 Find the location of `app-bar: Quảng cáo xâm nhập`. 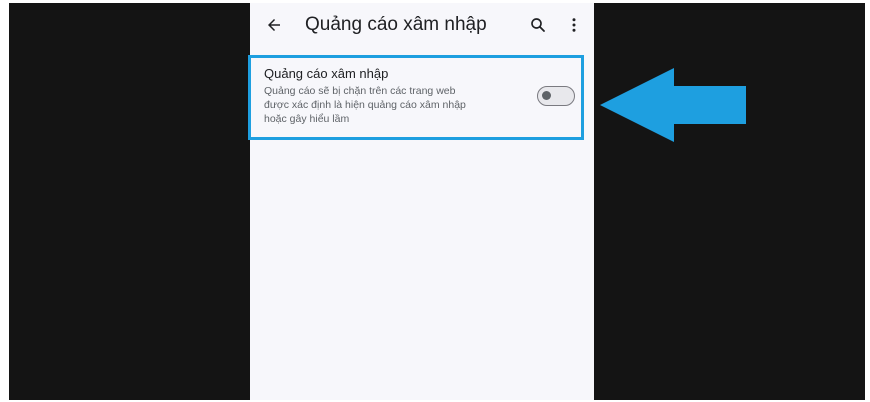

app-bar: Quảng cáo xâm nhập is located at coordinates (422, 26).